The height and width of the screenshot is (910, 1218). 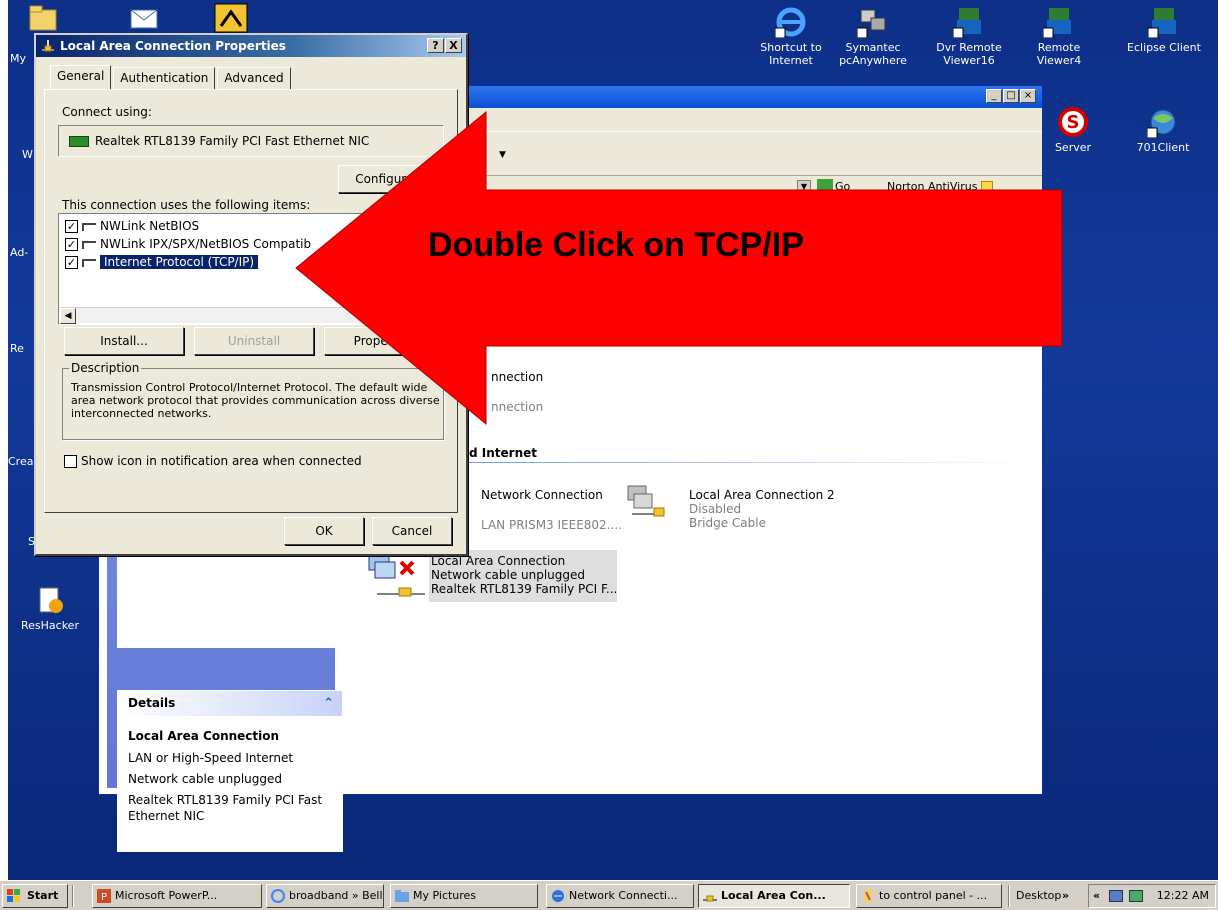 I want to click on desktop-icon-server: S Server, so click(x=1073, y=130).